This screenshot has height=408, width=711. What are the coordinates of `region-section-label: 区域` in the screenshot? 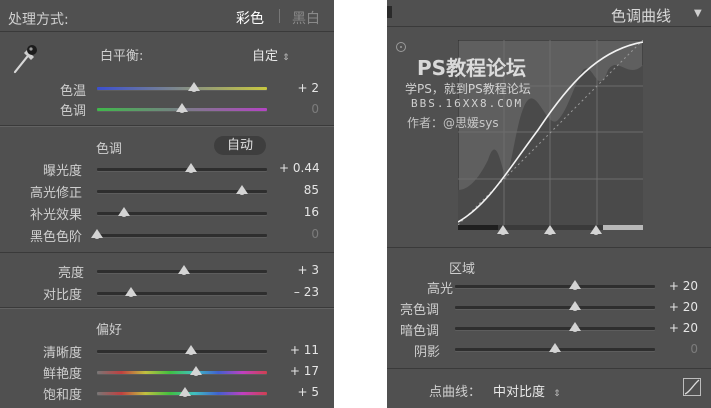 It's located at (462, 269).